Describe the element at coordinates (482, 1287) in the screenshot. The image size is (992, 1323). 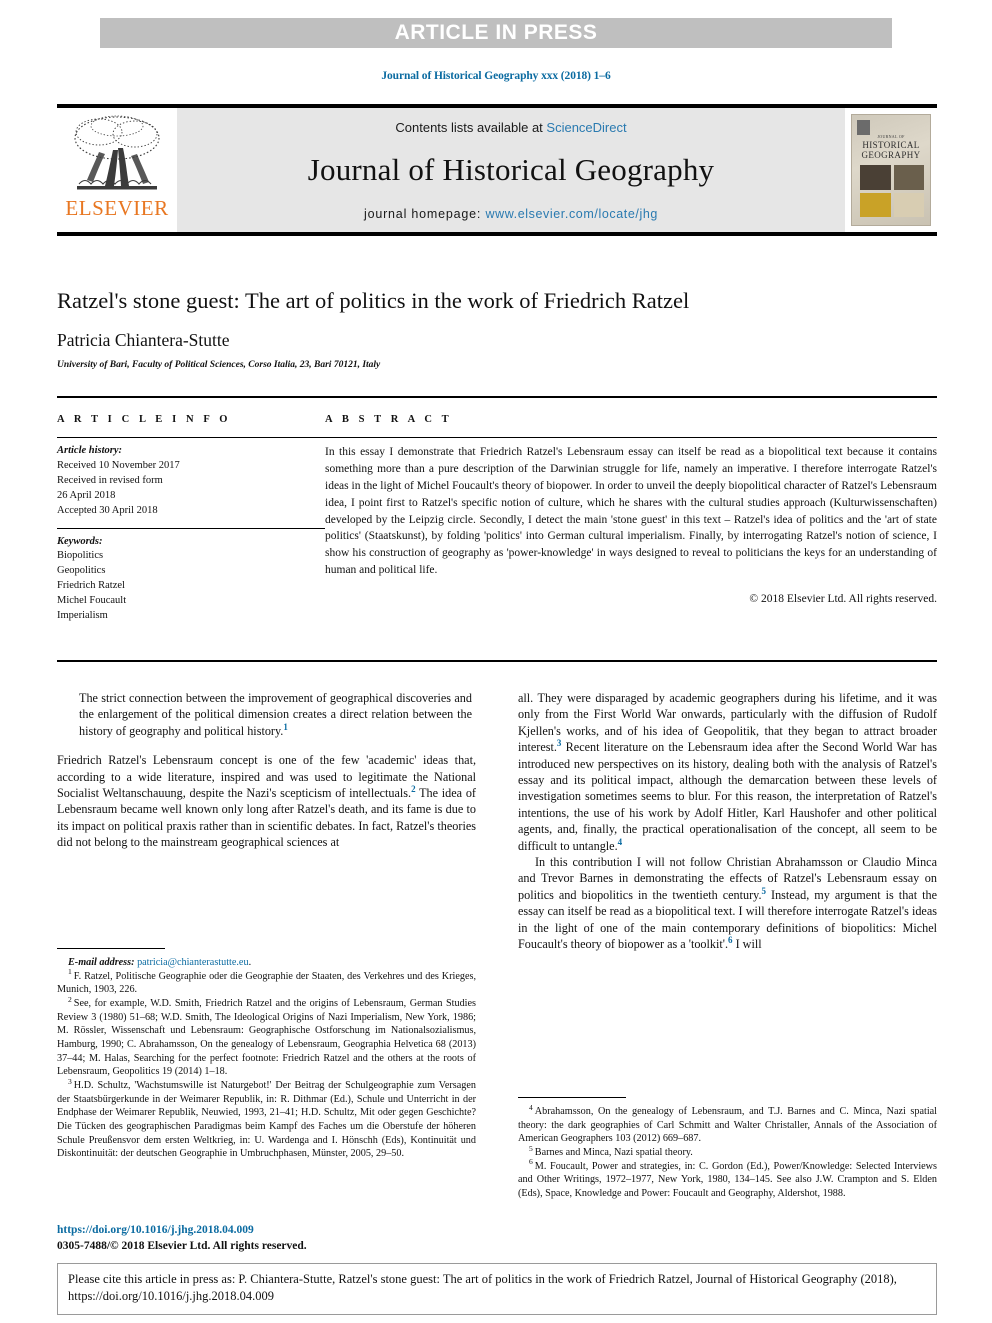
I see `please-cite-text: Please cite this article in press as` at that location.